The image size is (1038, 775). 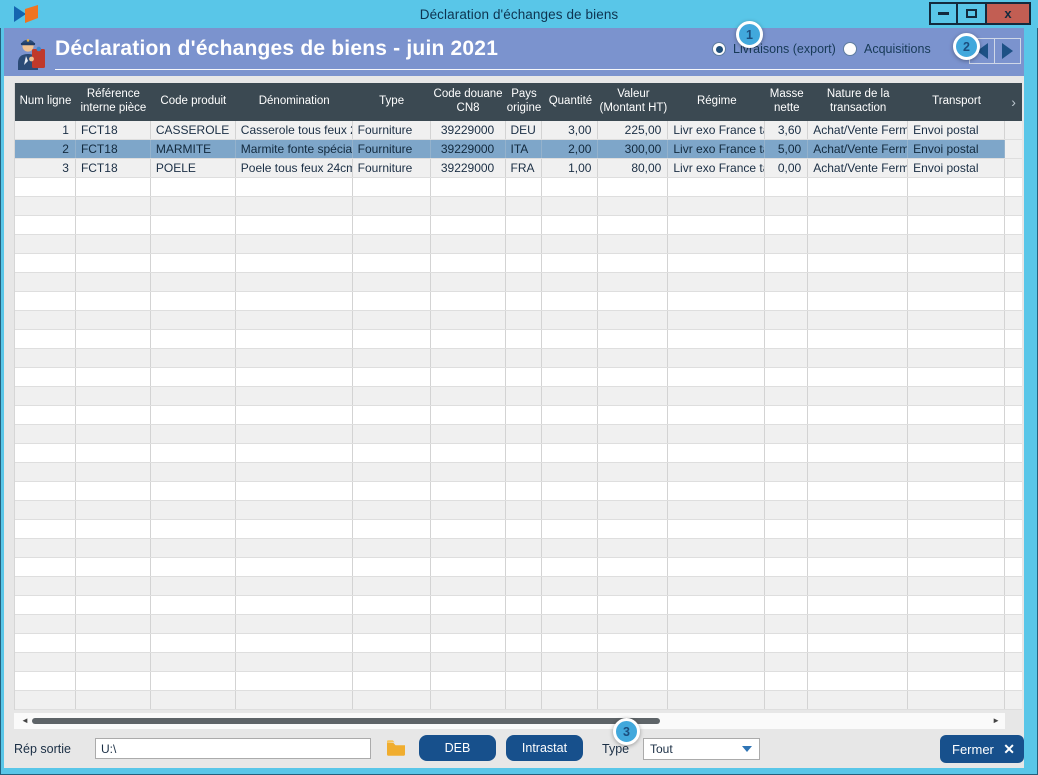 I want to click on column-header: Valeur (Montant HT), so click(x=633, y=102).